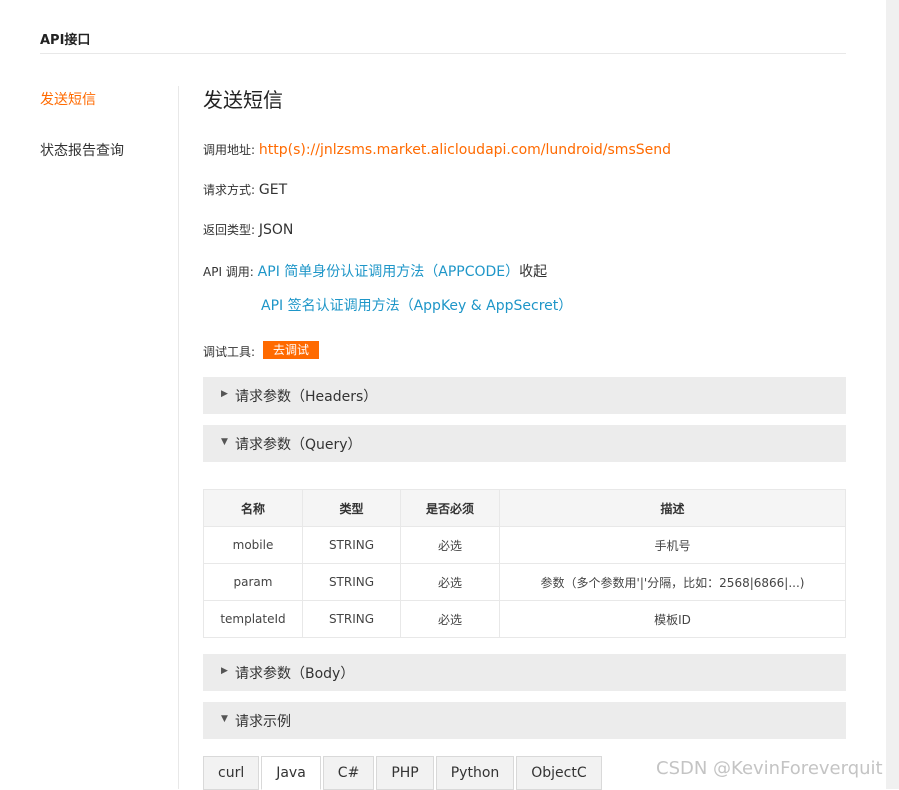 Image resolution: width=899 pixels, height=790 pixels. I want to click on return-type-value: JSON, so click(276, 230).